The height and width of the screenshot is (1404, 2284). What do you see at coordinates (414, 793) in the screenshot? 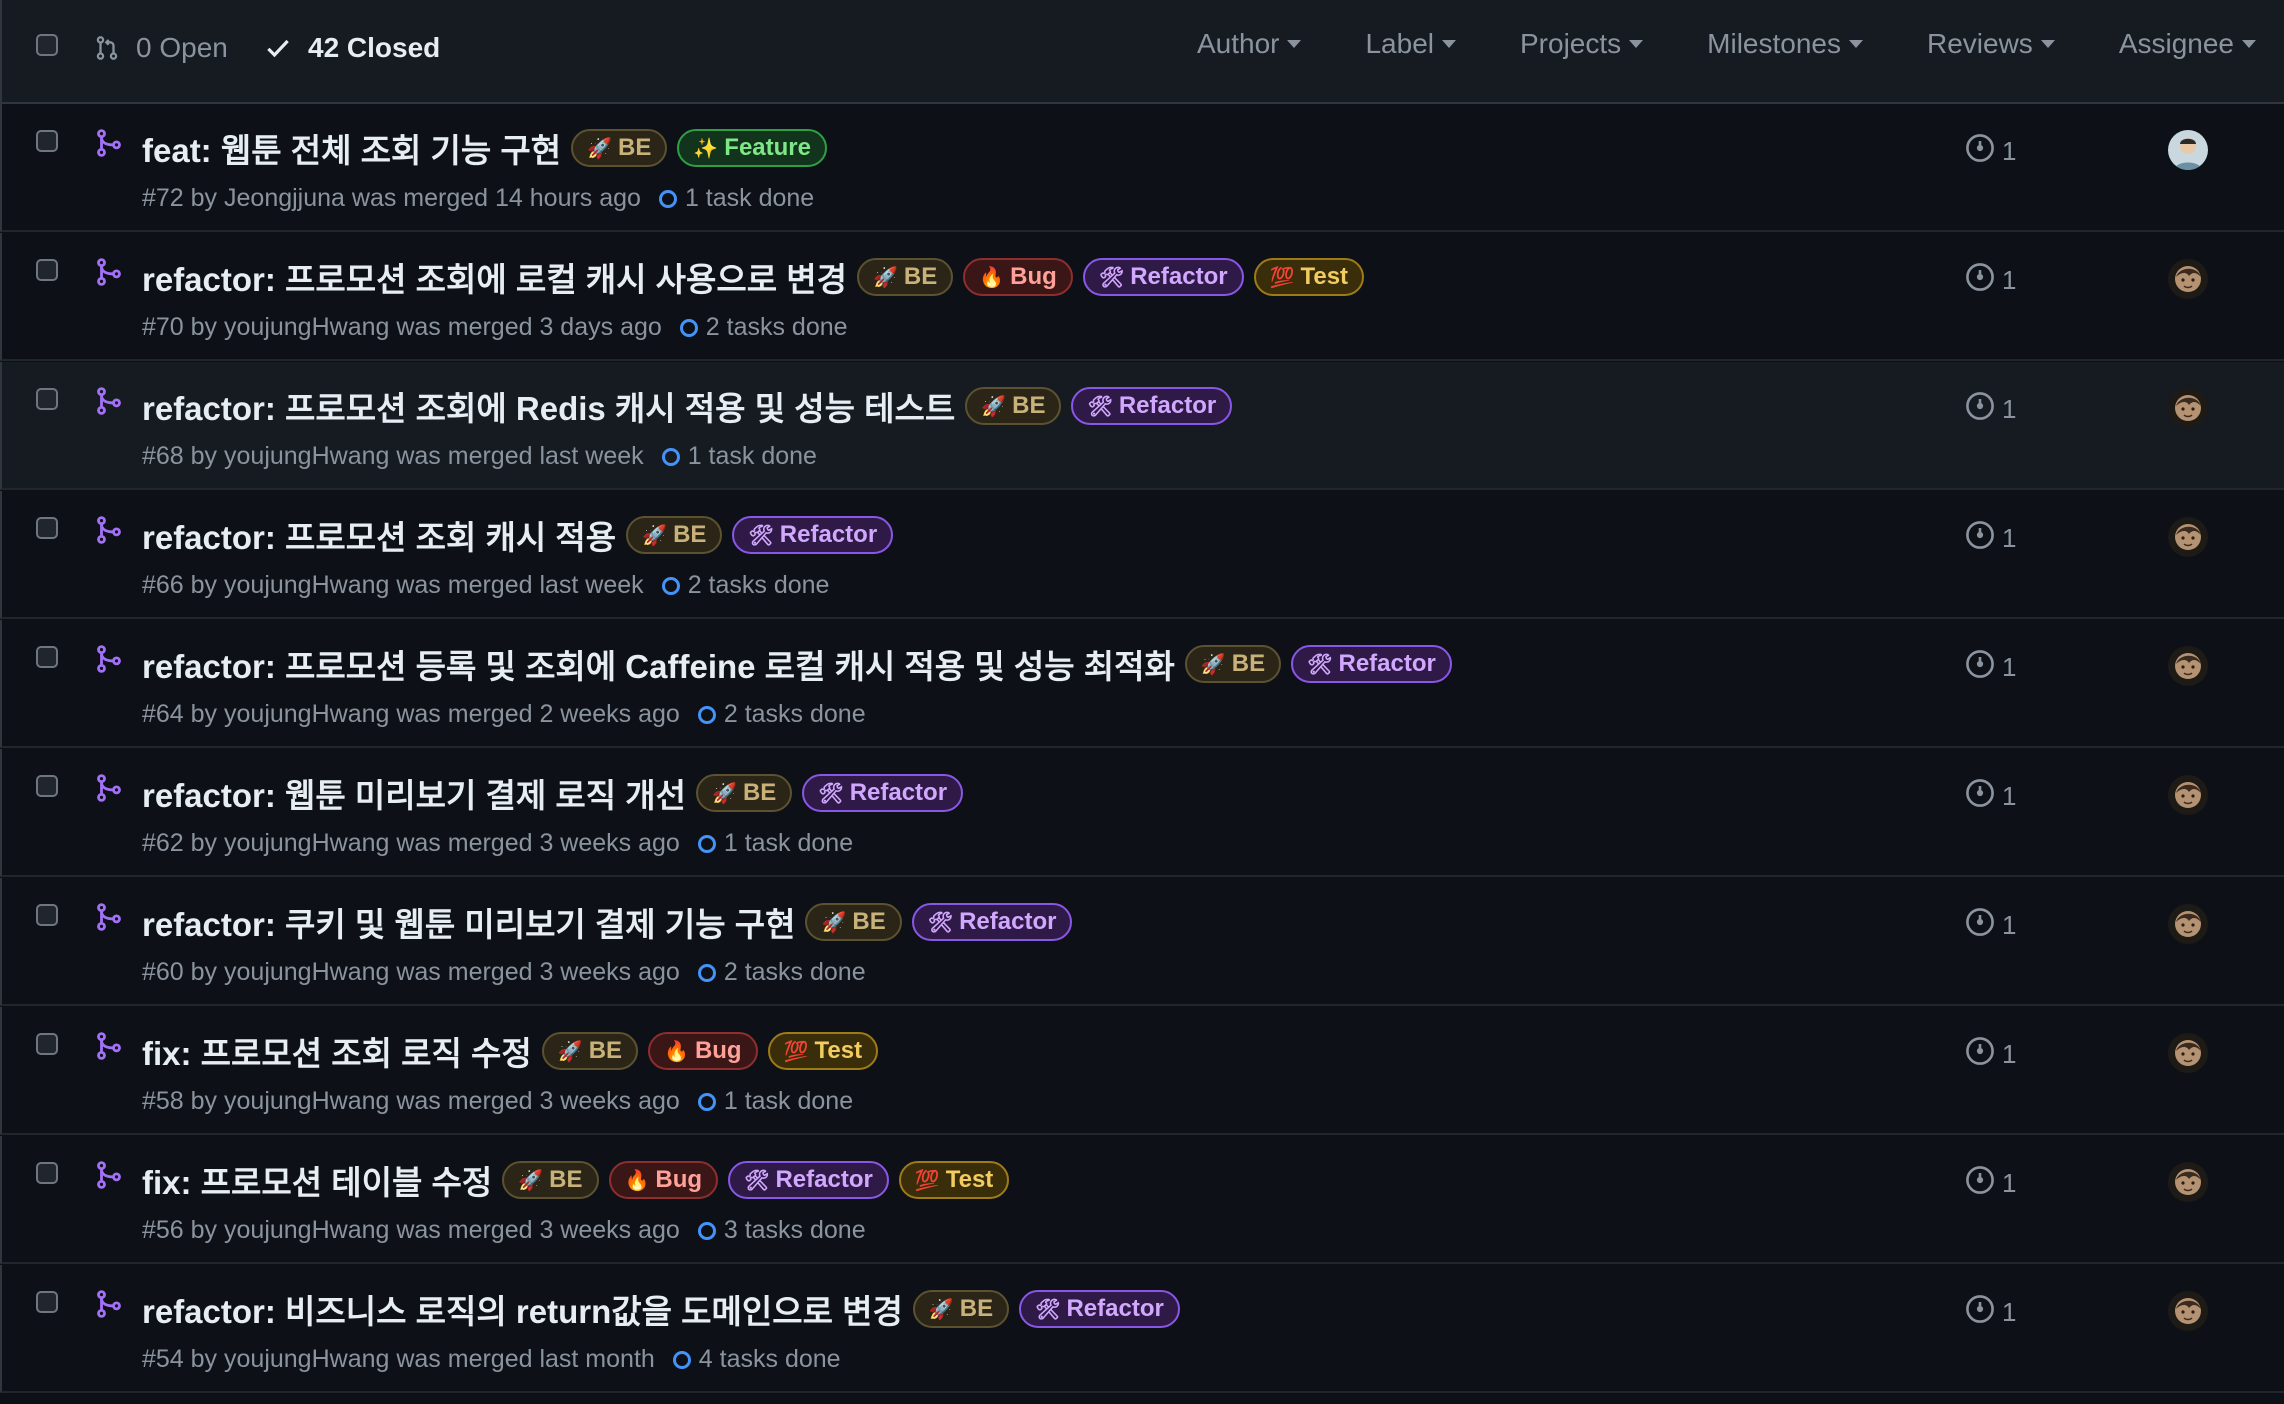
I see `pull-request-title: refactor: 웹툰 미리보기 결제 로직 개선` at bounding box center [414, 793].